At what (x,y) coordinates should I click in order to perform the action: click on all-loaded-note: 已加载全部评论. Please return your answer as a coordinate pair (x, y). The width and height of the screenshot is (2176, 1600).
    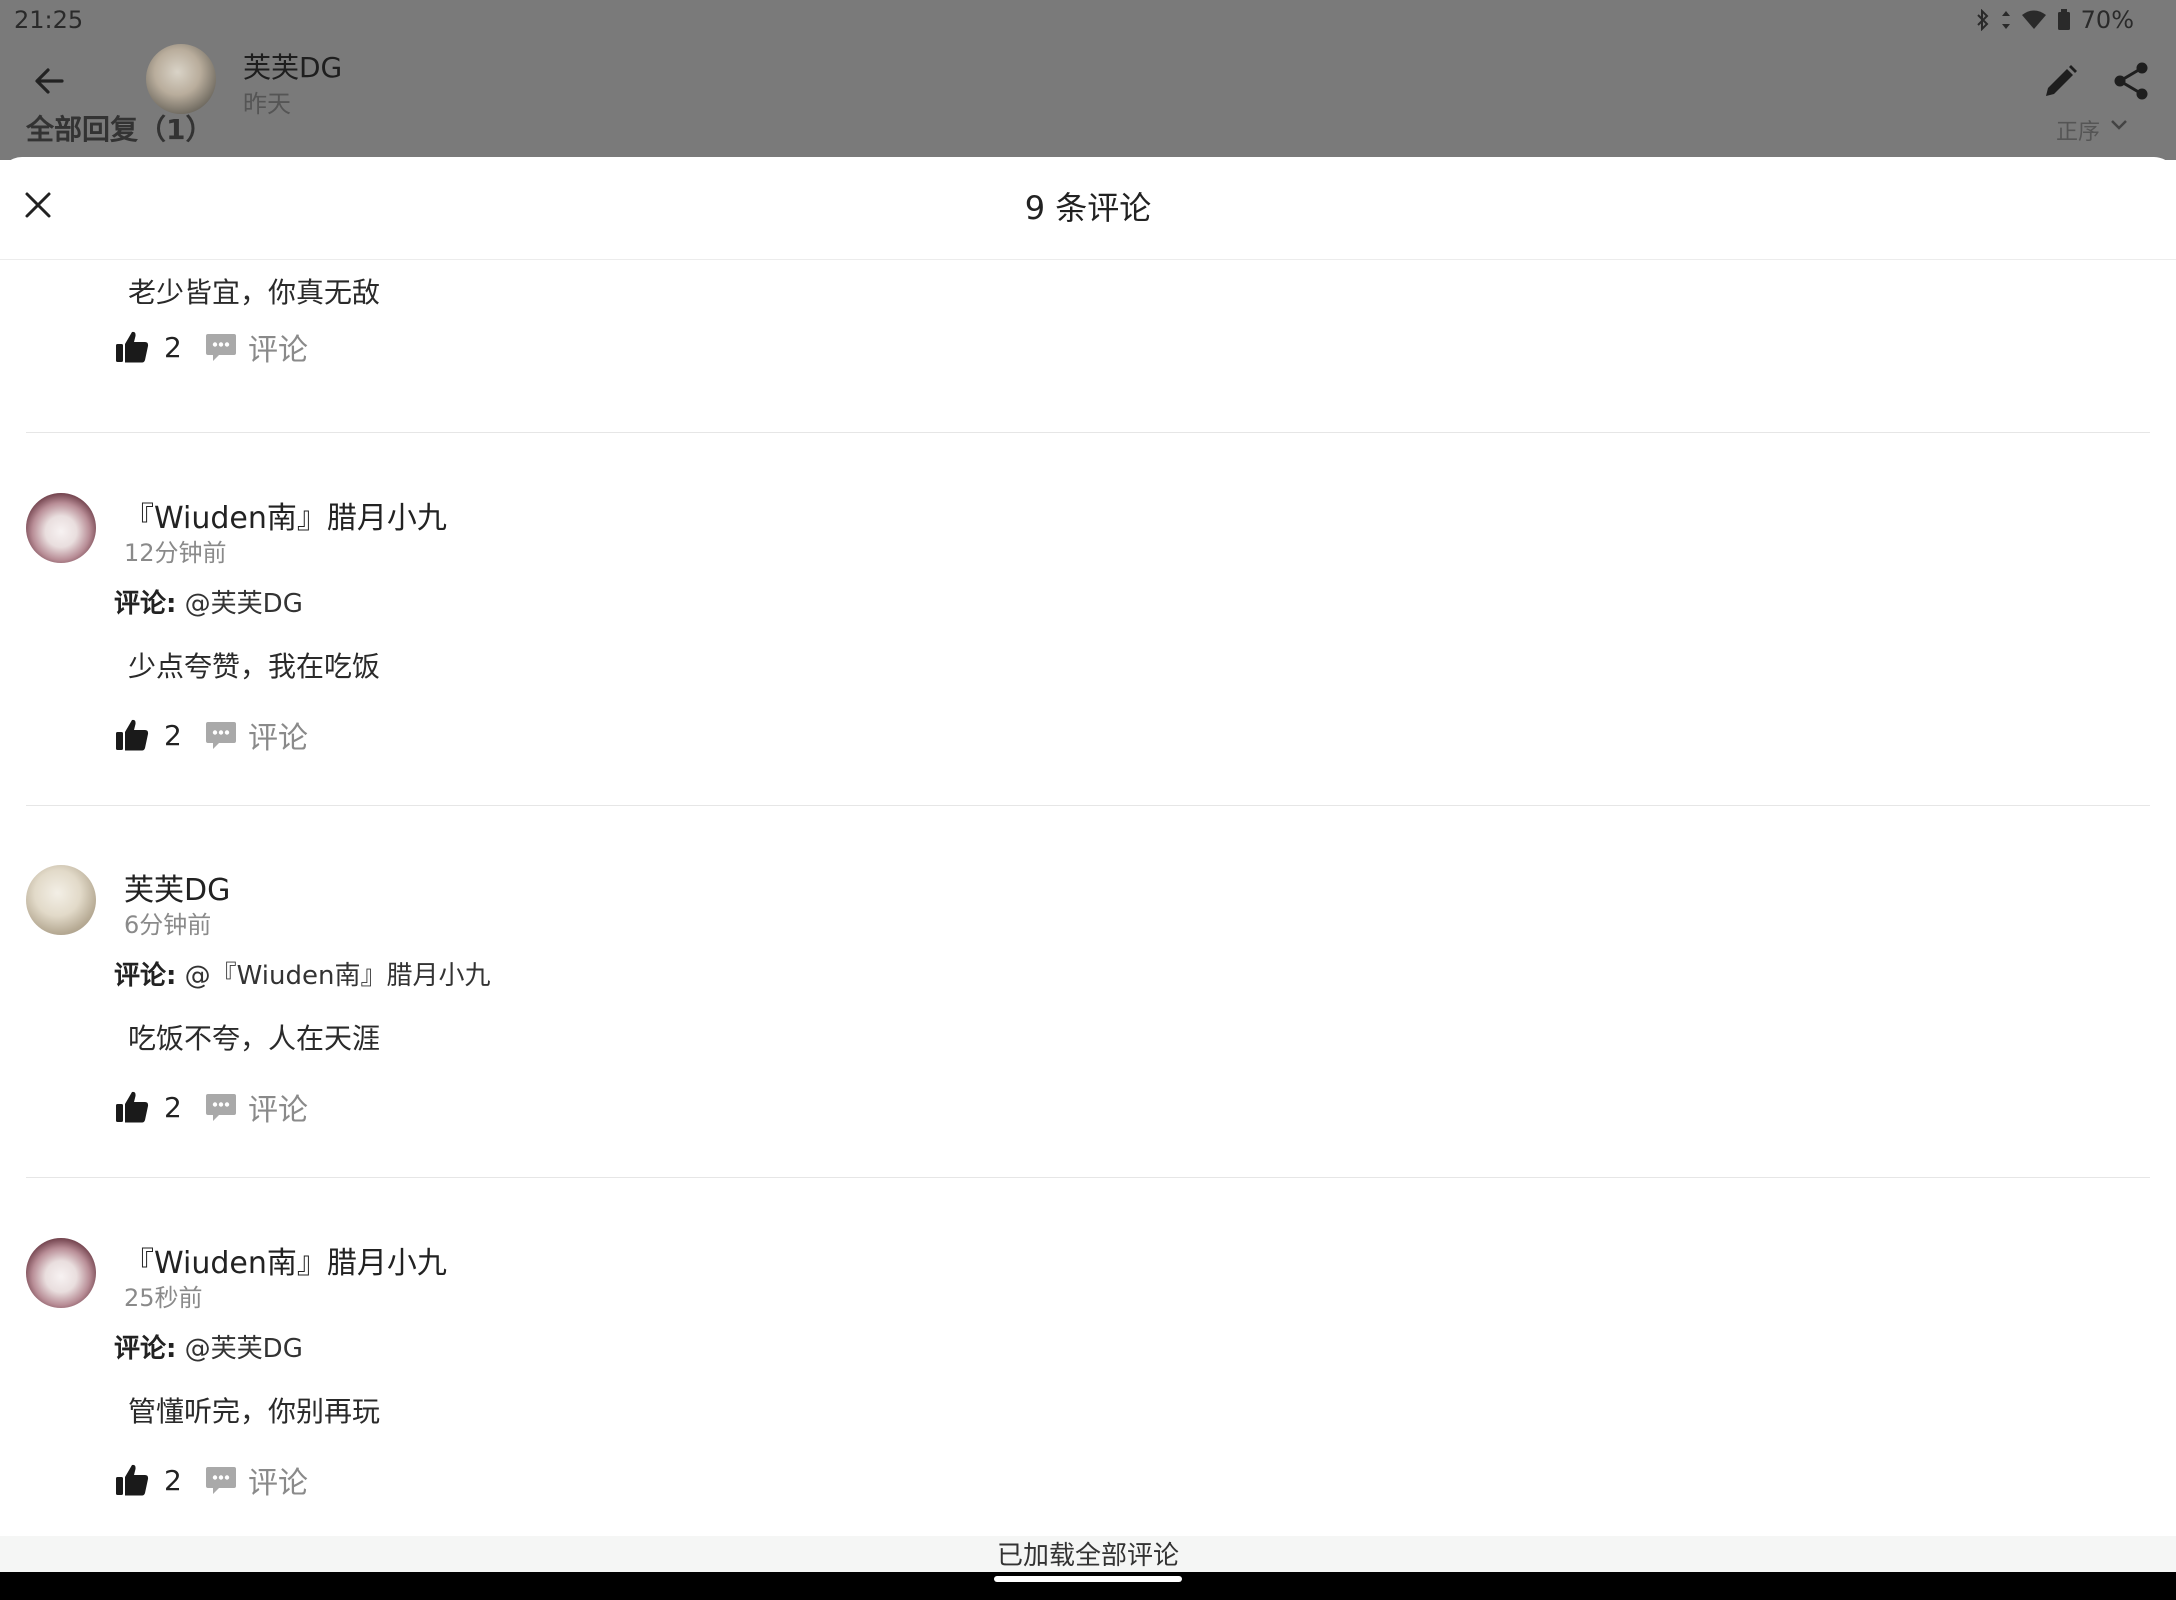
    Looking at the image, I should click on (1088, 1556).